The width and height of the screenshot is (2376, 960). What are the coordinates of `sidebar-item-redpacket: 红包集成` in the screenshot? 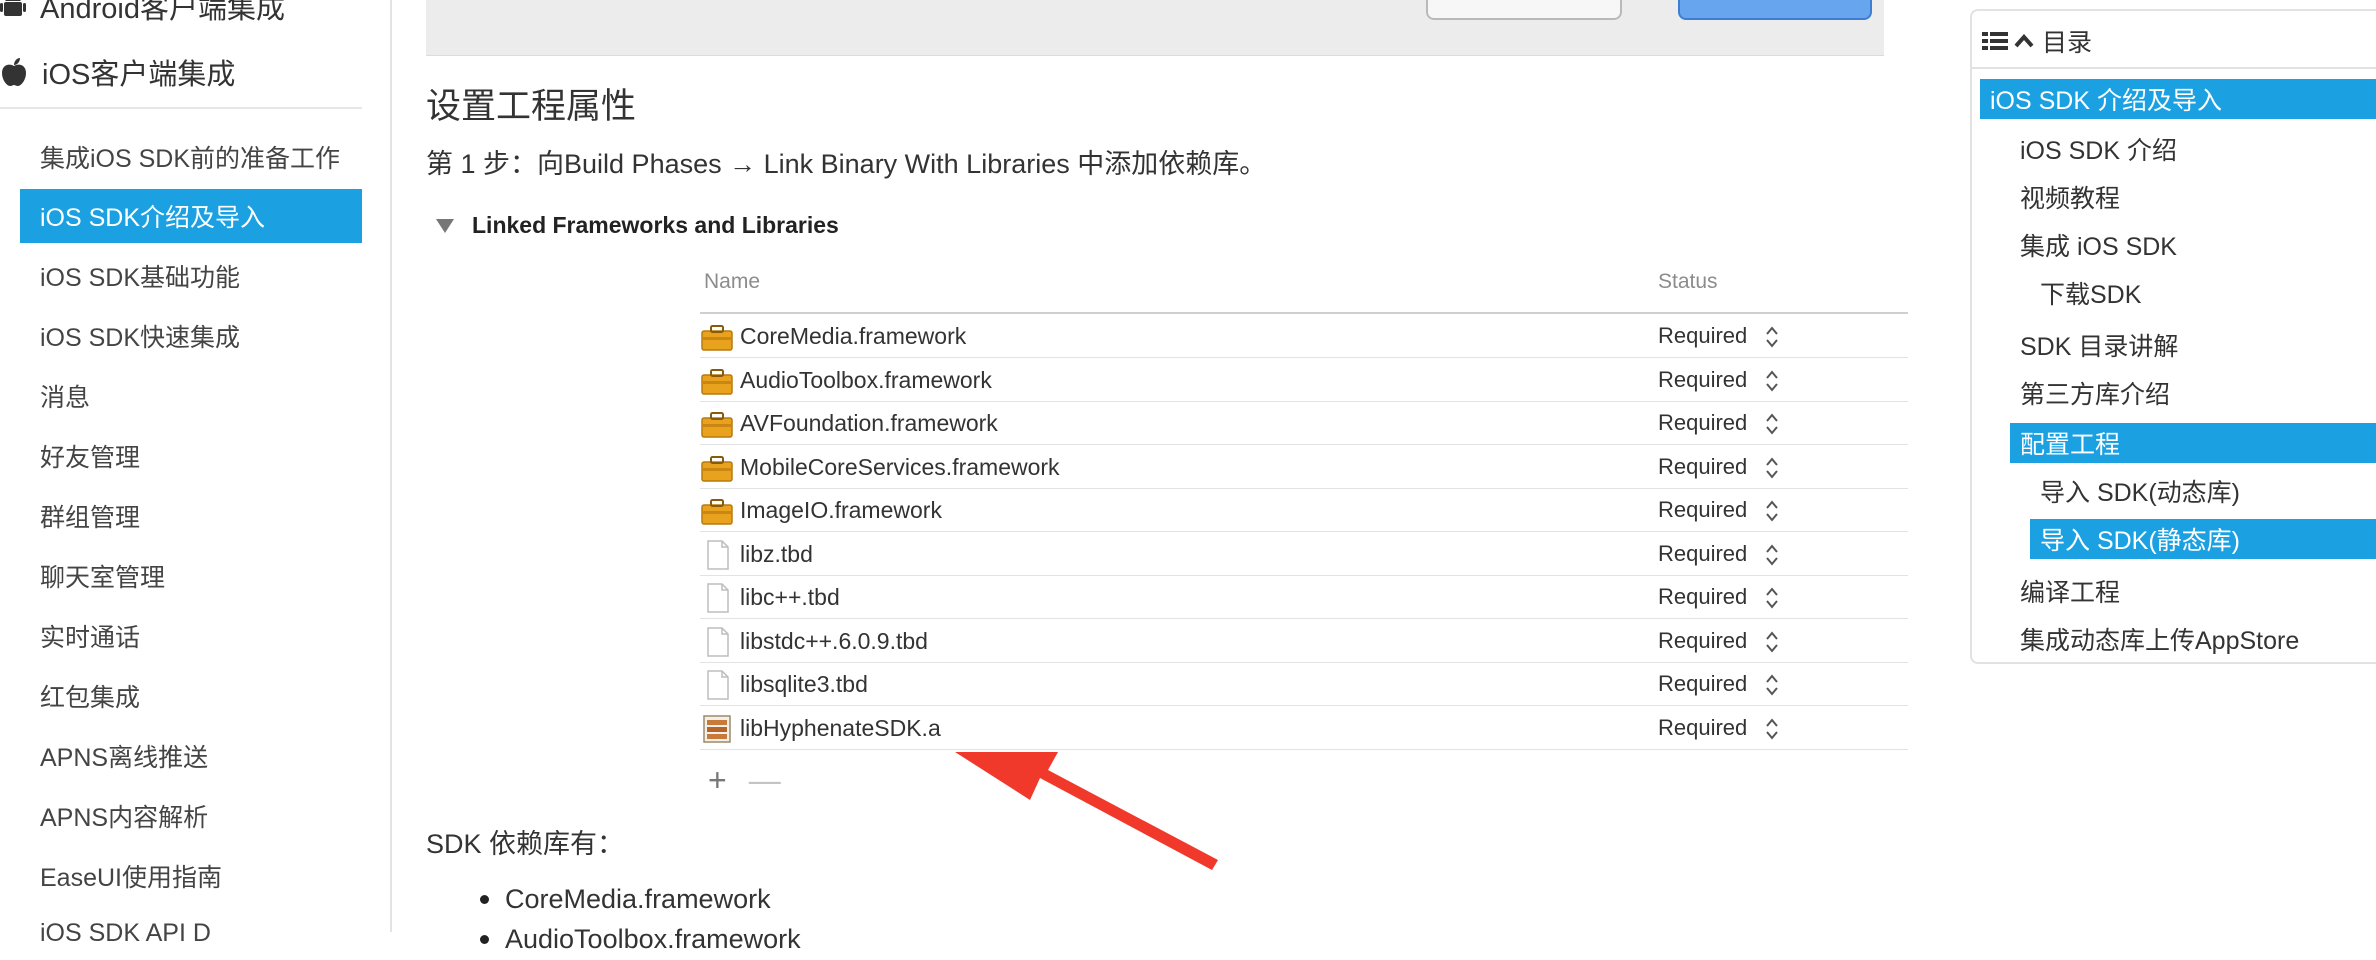 It's located at (191, 696).